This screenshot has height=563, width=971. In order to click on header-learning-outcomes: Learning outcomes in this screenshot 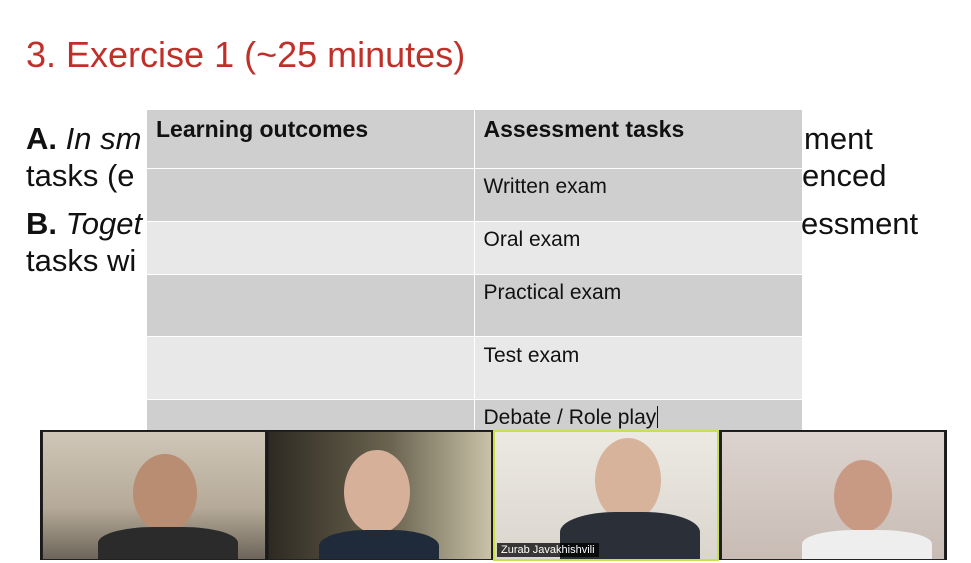, I will do `click(311, 139)`.